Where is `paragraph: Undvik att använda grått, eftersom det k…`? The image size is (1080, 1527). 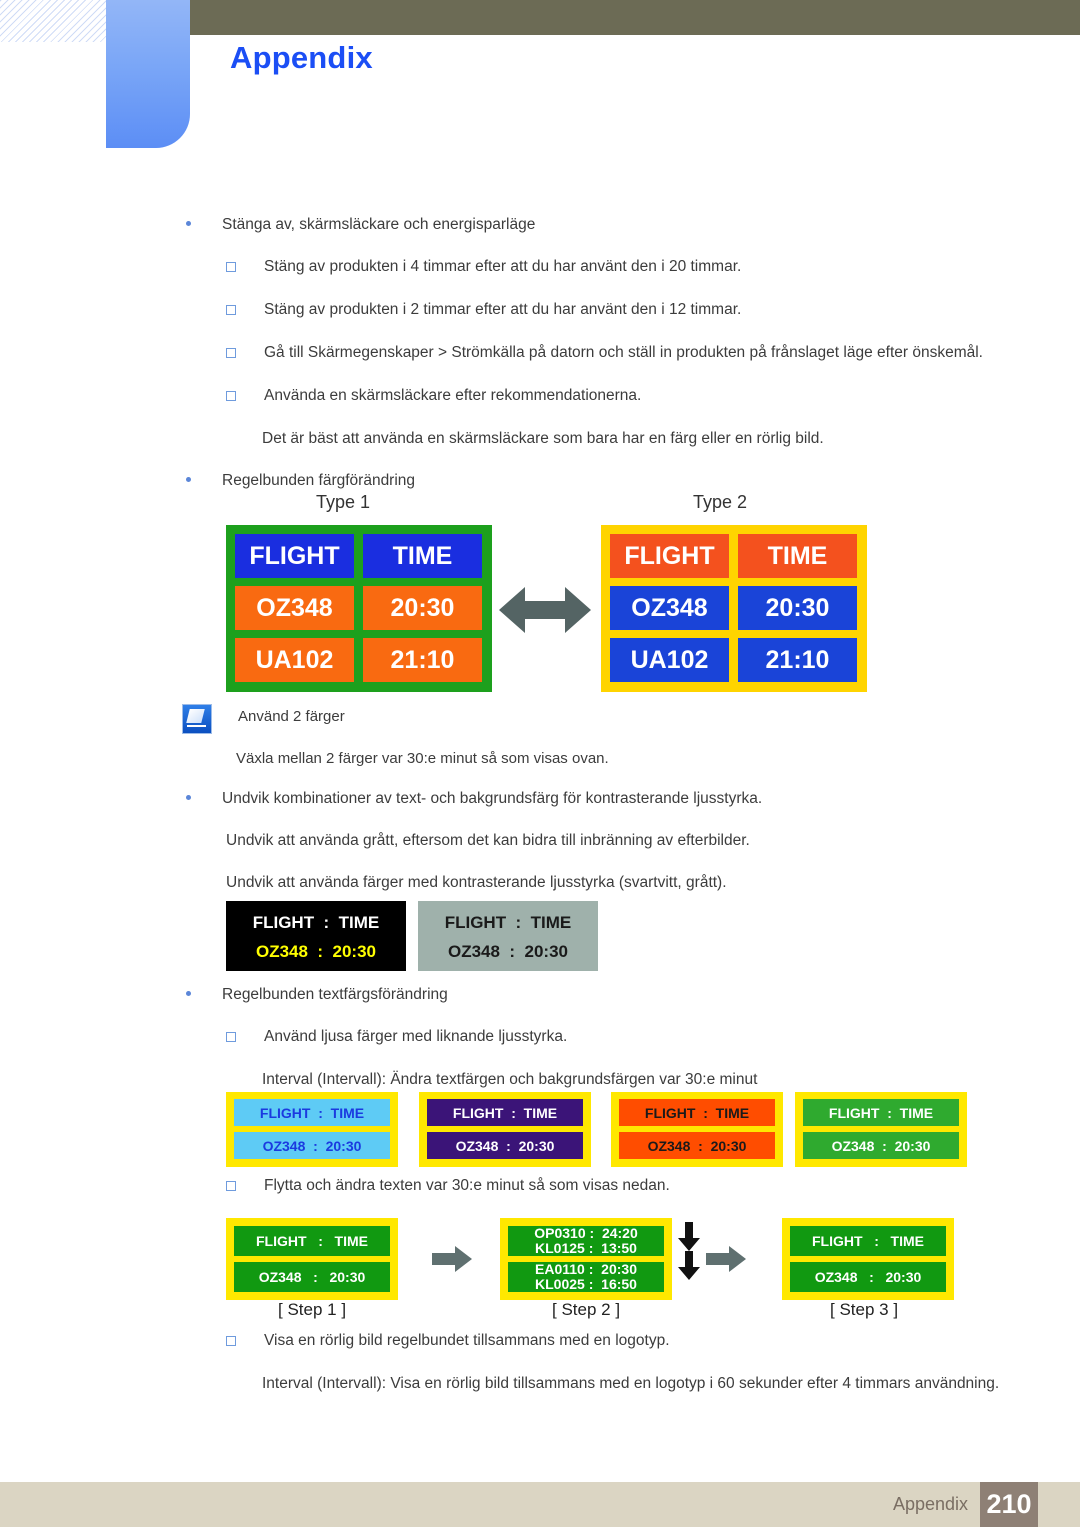 paragraph: Undvik att använda grått, eftersom det k… is located at coordinates (653, 841).